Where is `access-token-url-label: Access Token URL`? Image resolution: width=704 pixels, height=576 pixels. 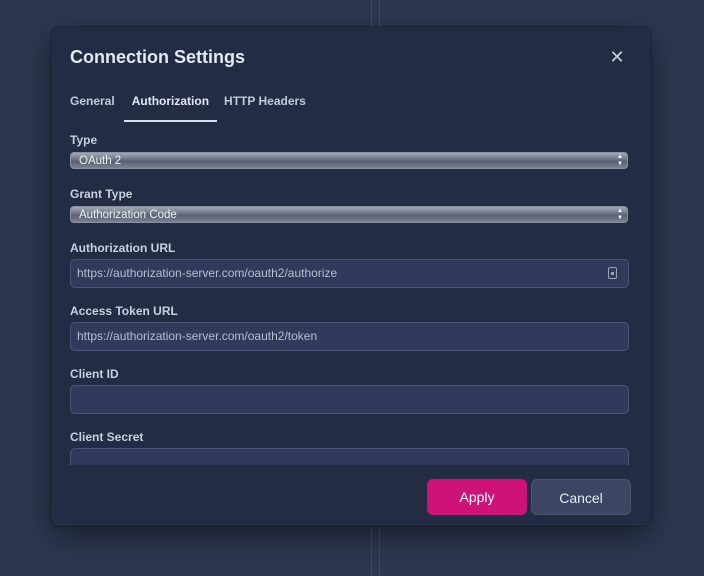
access-token-url-label: Access Token URL is located at coordinates (124, 311).